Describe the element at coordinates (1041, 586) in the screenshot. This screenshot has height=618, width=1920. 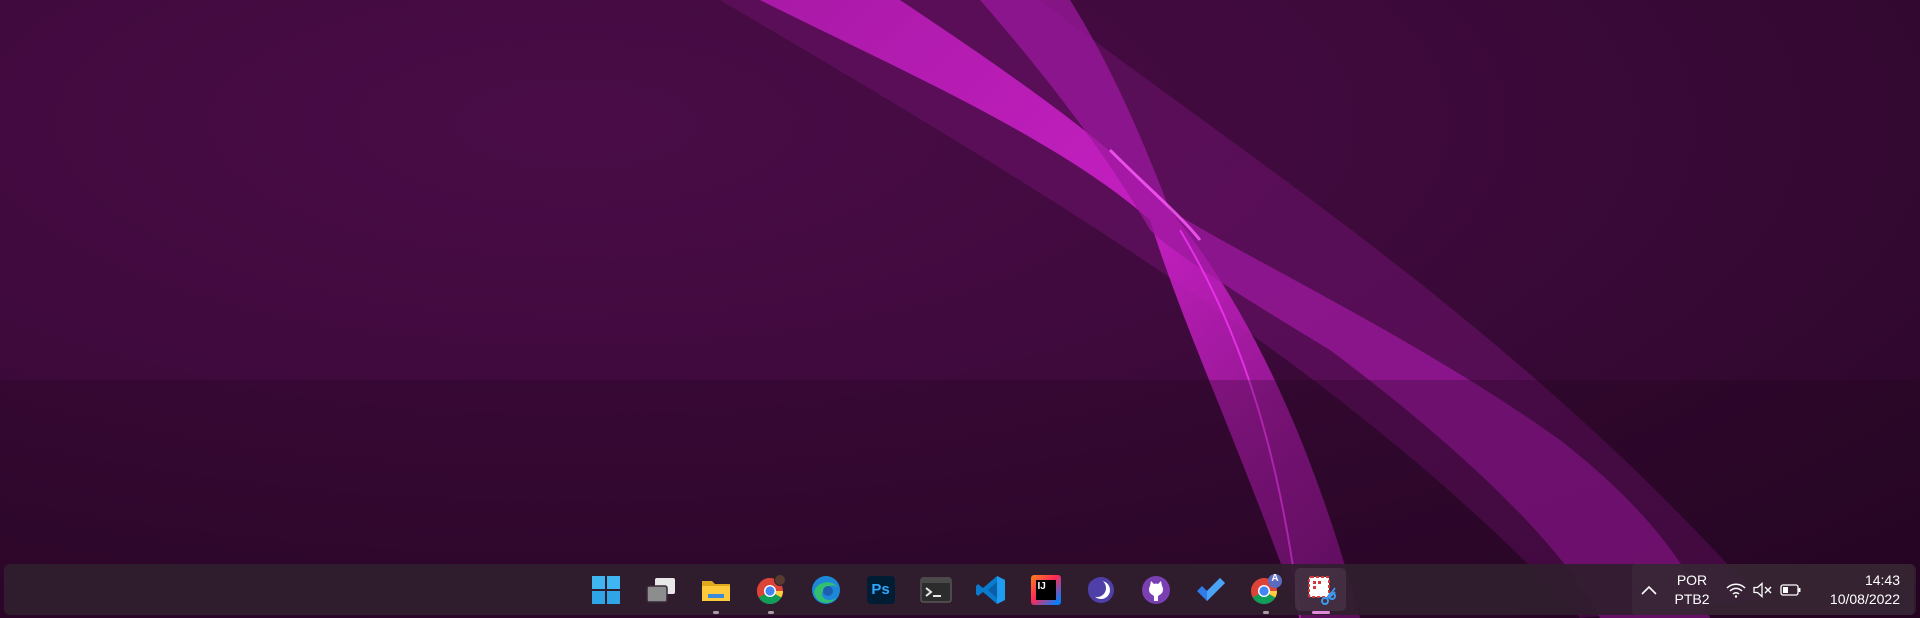
I see `intellij-label: IJ` at that location.